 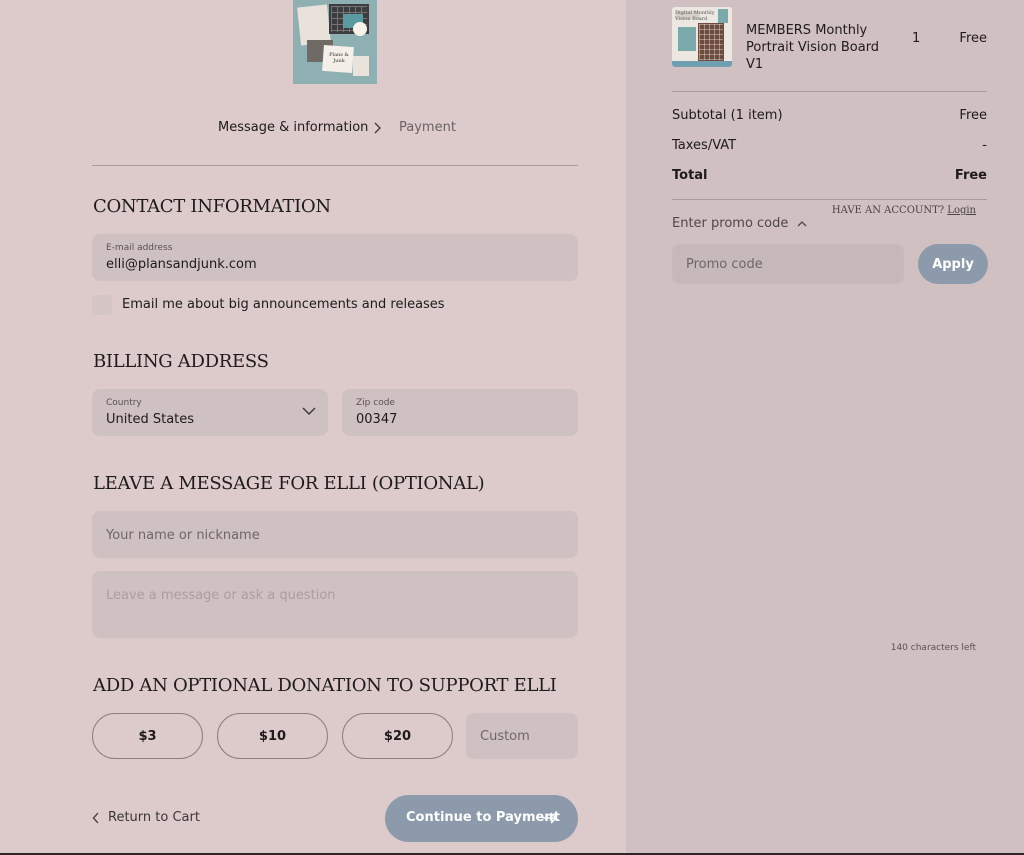 What do you see at coordinates (970, 175) in the screenshot?
I see `total-value: Free` at bounding box center [970, 175].